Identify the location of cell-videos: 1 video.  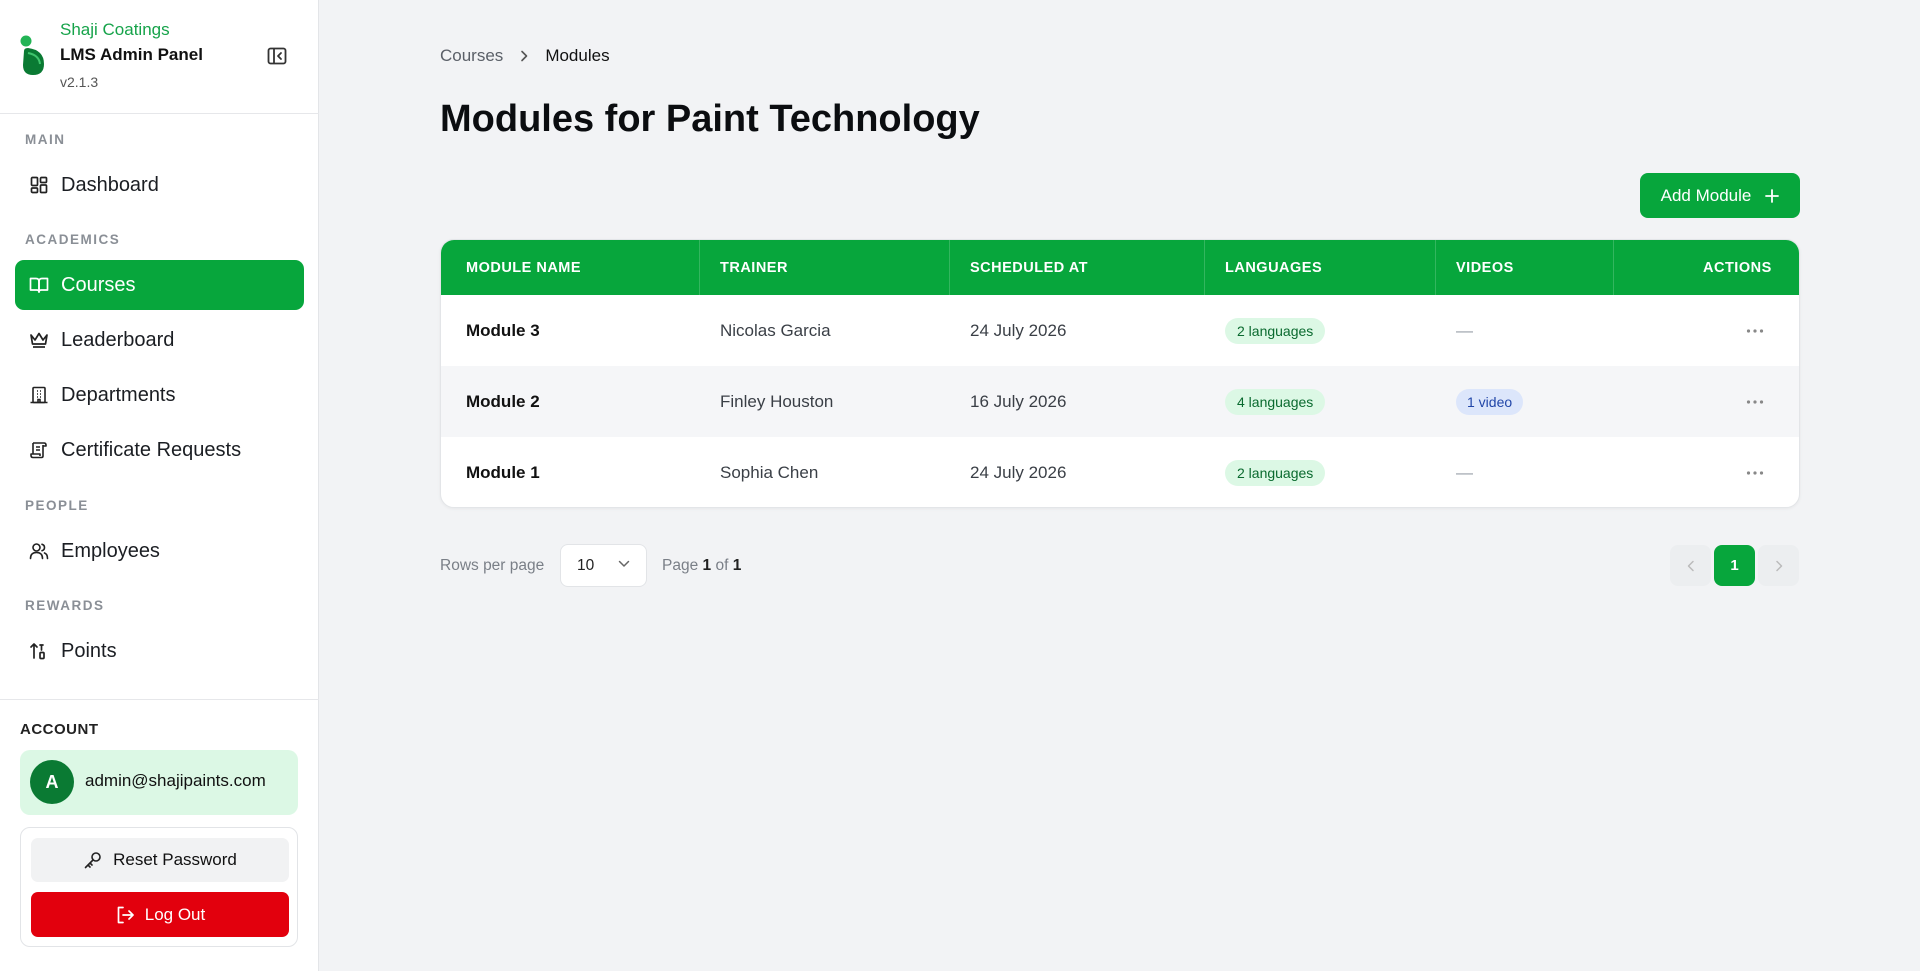
(1490, 401).